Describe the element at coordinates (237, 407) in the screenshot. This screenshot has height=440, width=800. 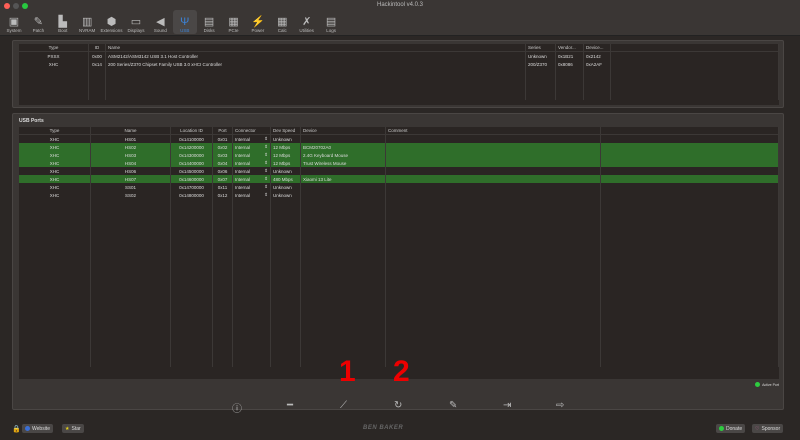
I see `info-icon: ⓘ` at that location.